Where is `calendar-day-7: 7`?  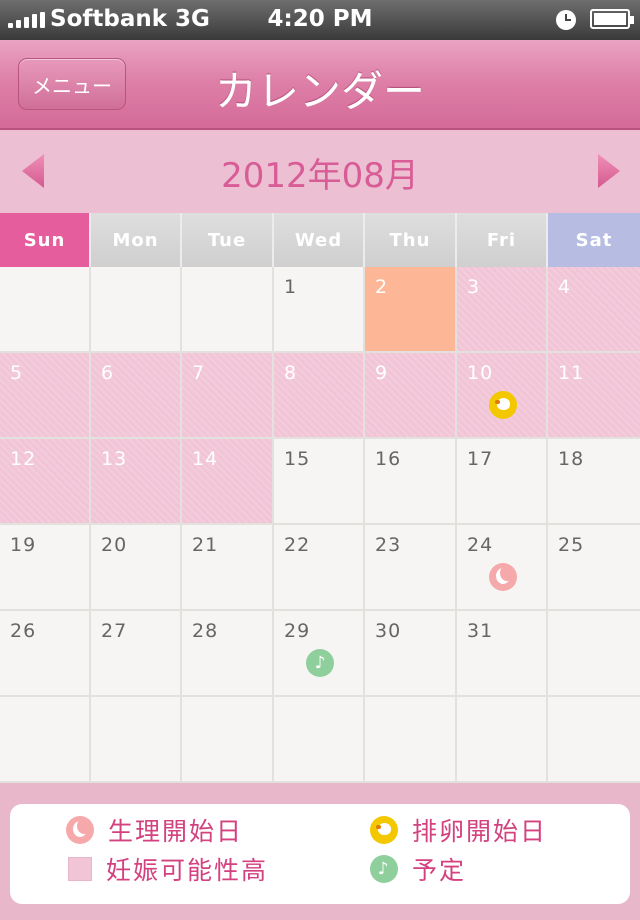
calendar-day-7: 7 is located at coordinates (228, 396).